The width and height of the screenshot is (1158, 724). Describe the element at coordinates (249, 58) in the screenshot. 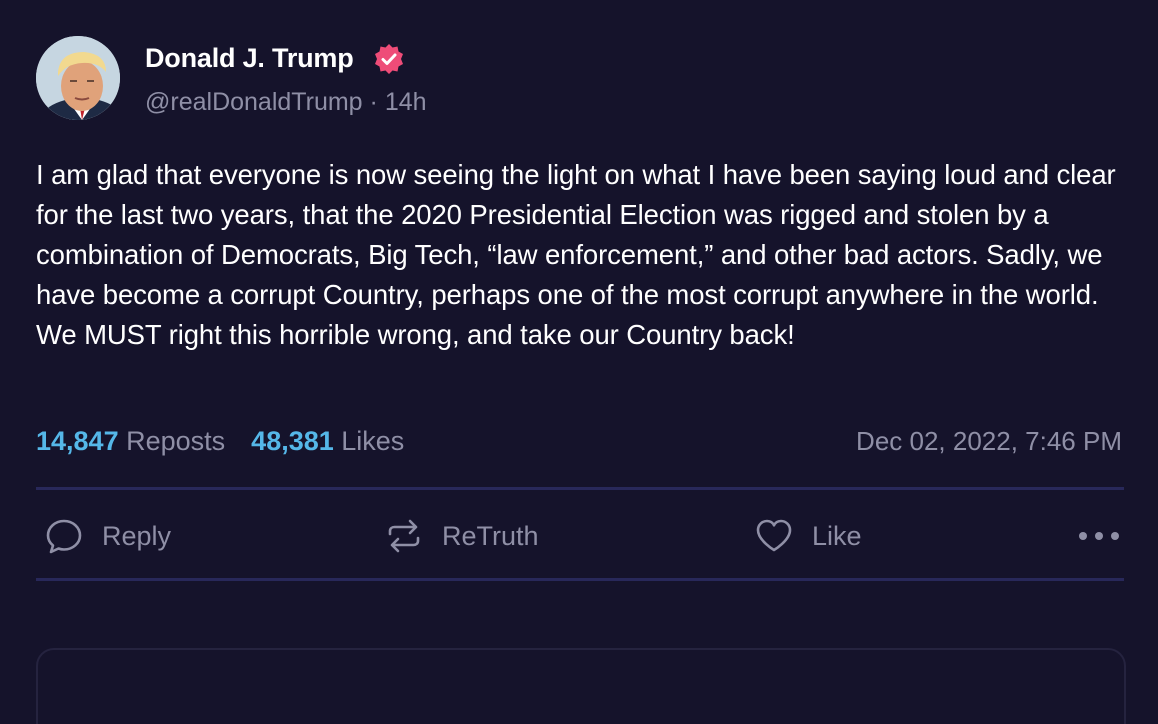

I see `author-display-name: Donald J. Trump` at that location.